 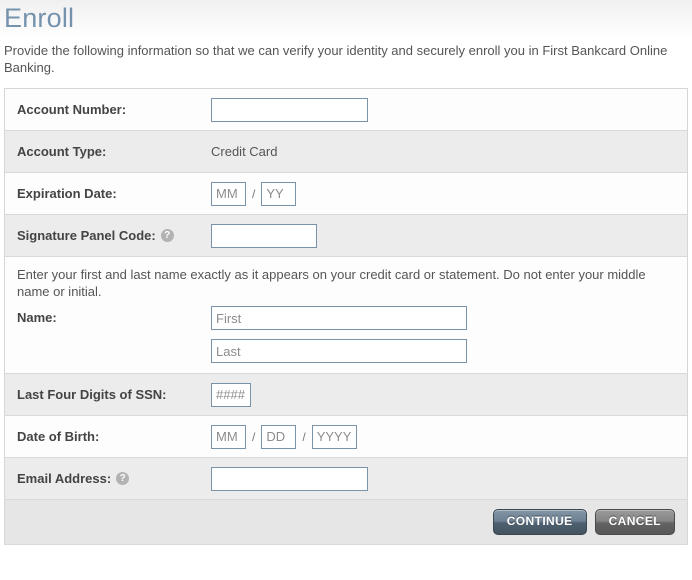 What do you see at coordinates (228, 193) in the screenshot?
I see `expiration-month-input` at bounding box center [228, 193].